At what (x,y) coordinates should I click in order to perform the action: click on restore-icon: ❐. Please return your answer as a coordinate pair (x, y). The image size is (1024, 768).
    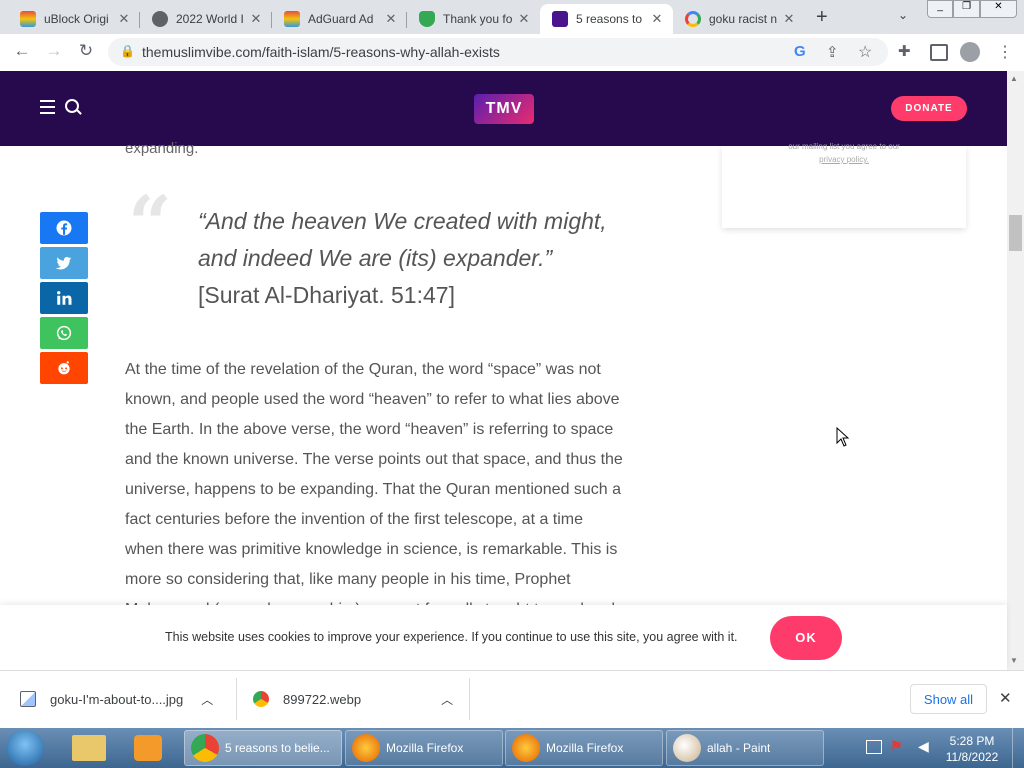
    Looking at the image, I should click on (966, 9).